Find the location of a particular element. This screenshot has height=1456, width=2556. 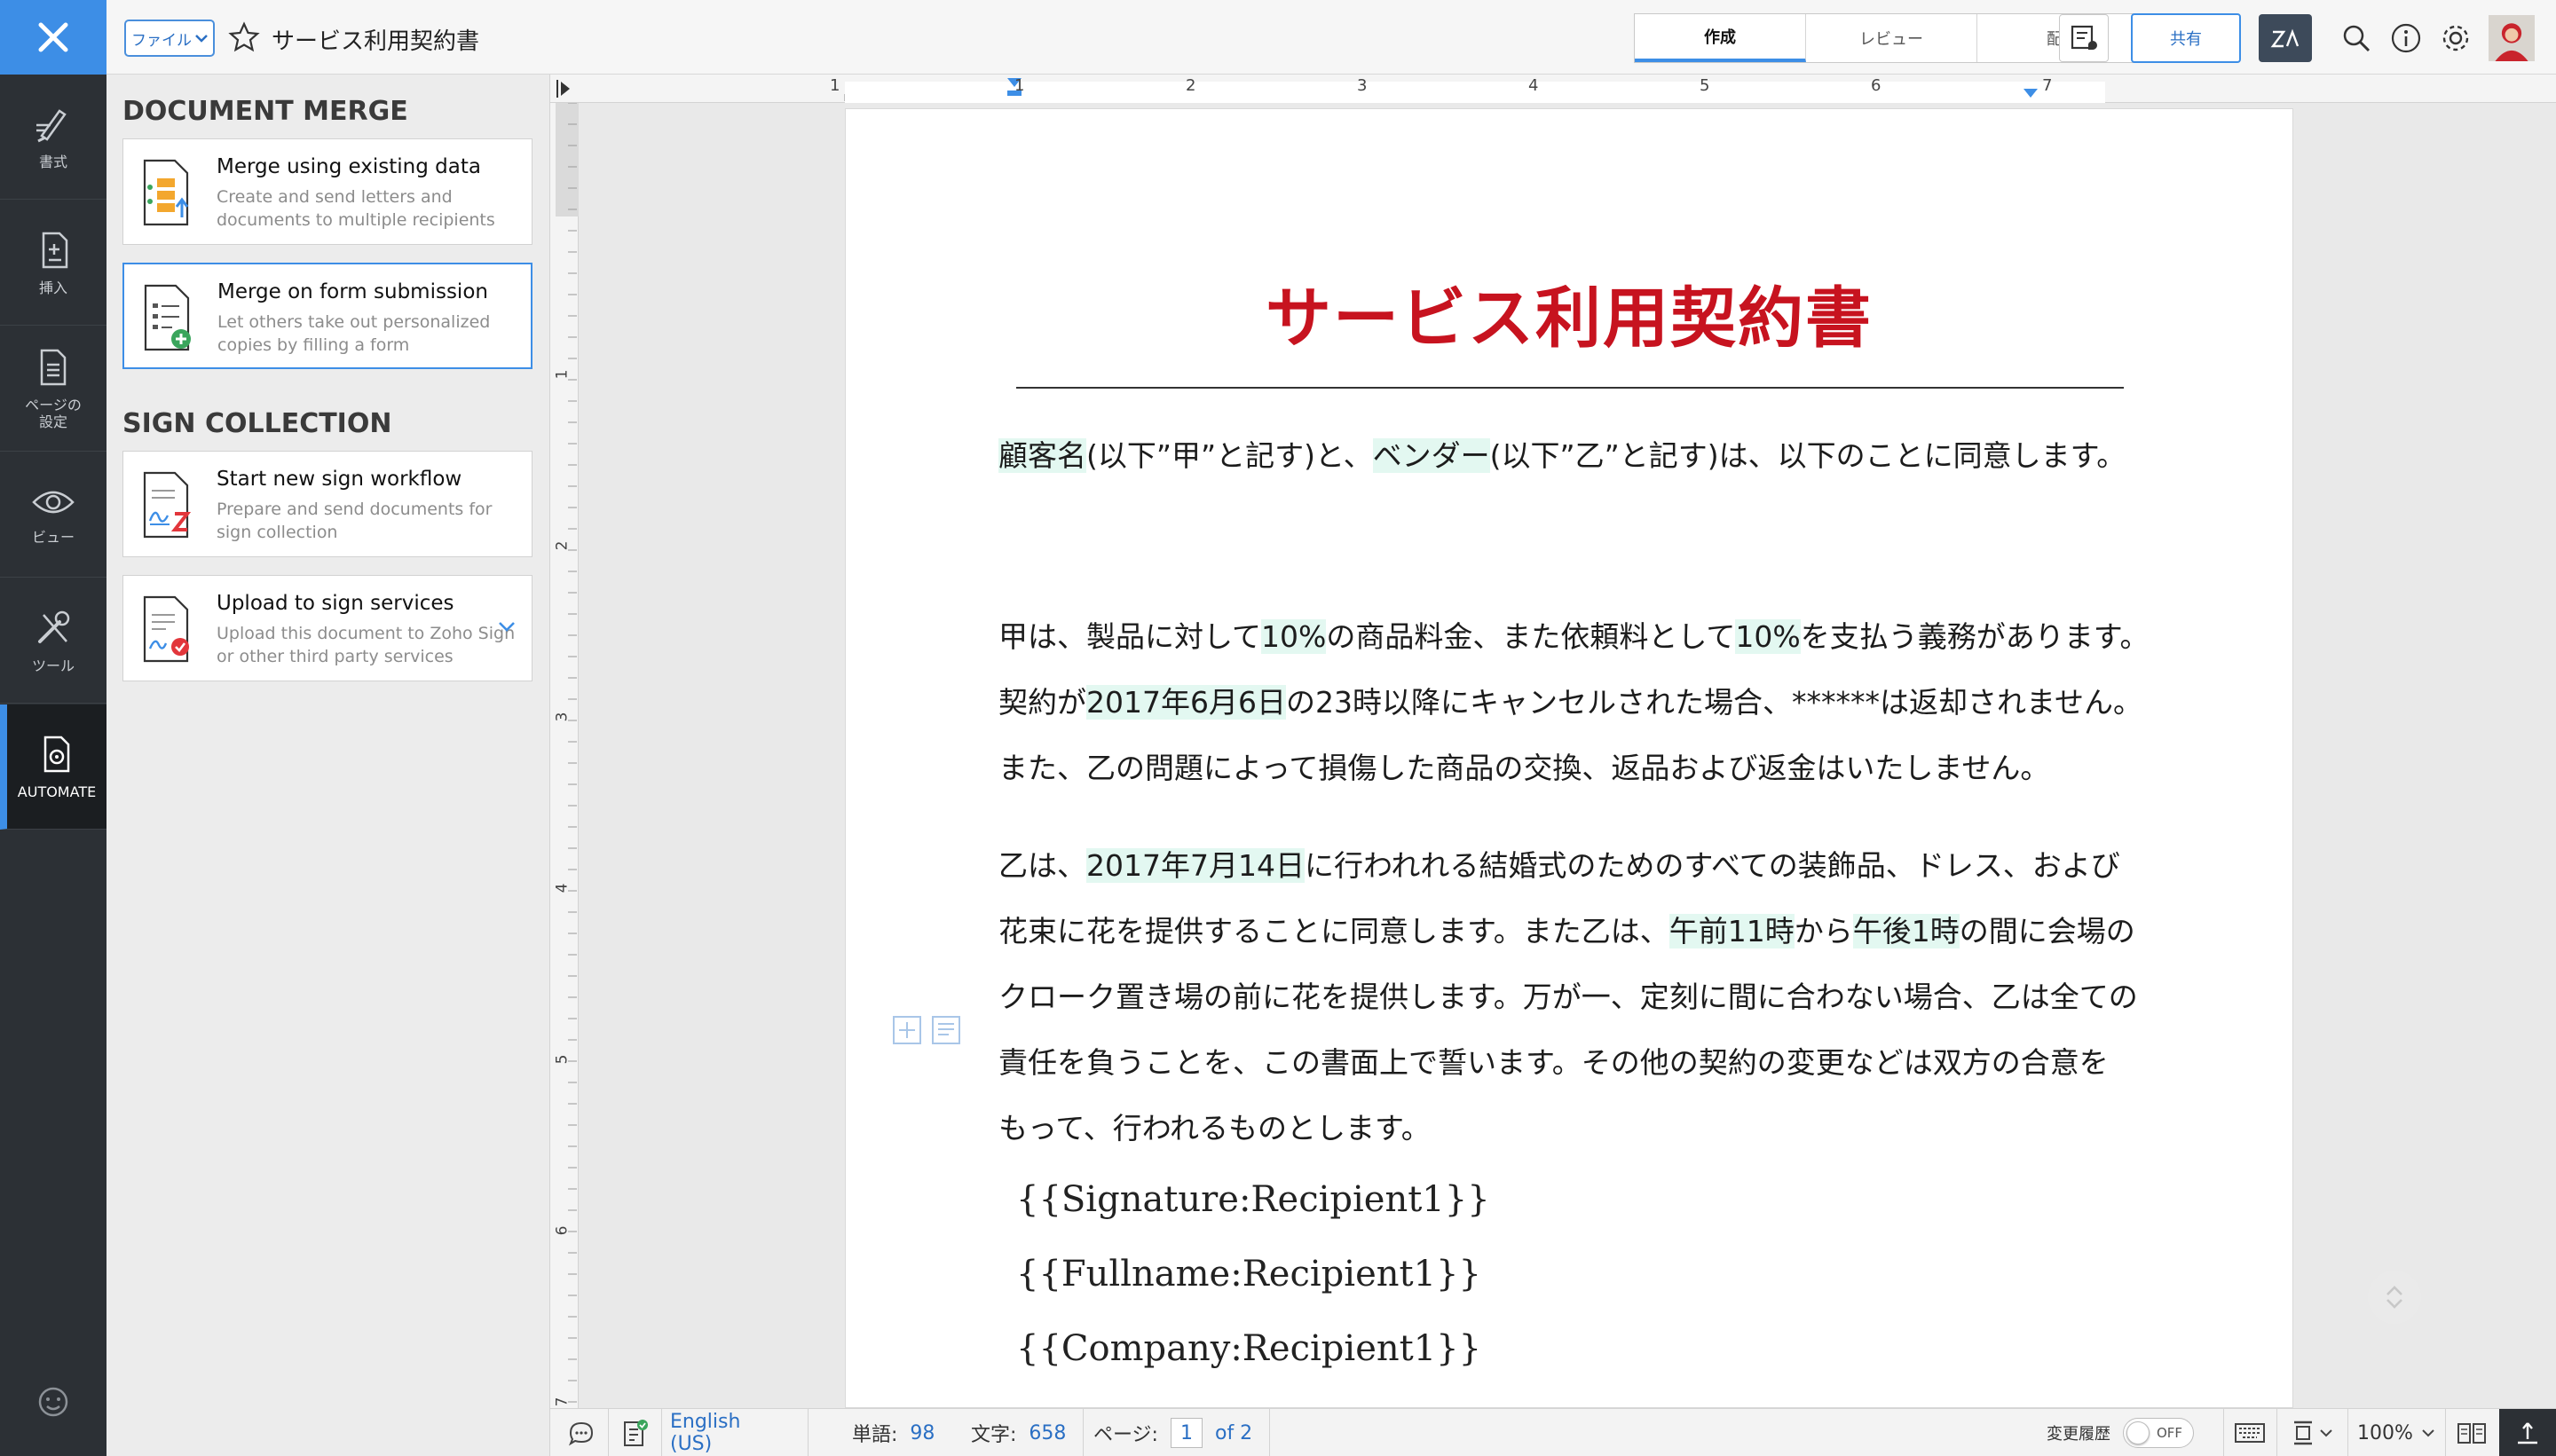

rail-item-automate: AUTOMATE is located at coordinates (53, 767).